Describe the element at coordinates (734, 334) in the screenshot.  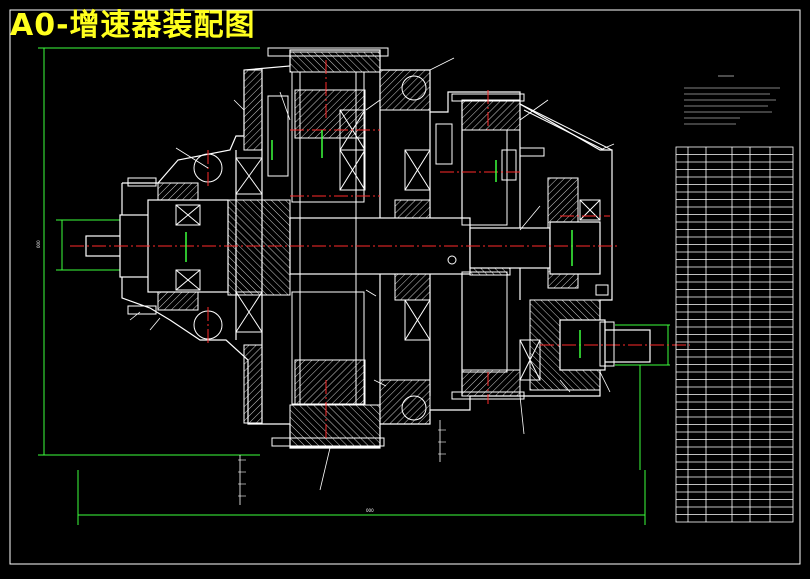
I see `bom-table` at that location.